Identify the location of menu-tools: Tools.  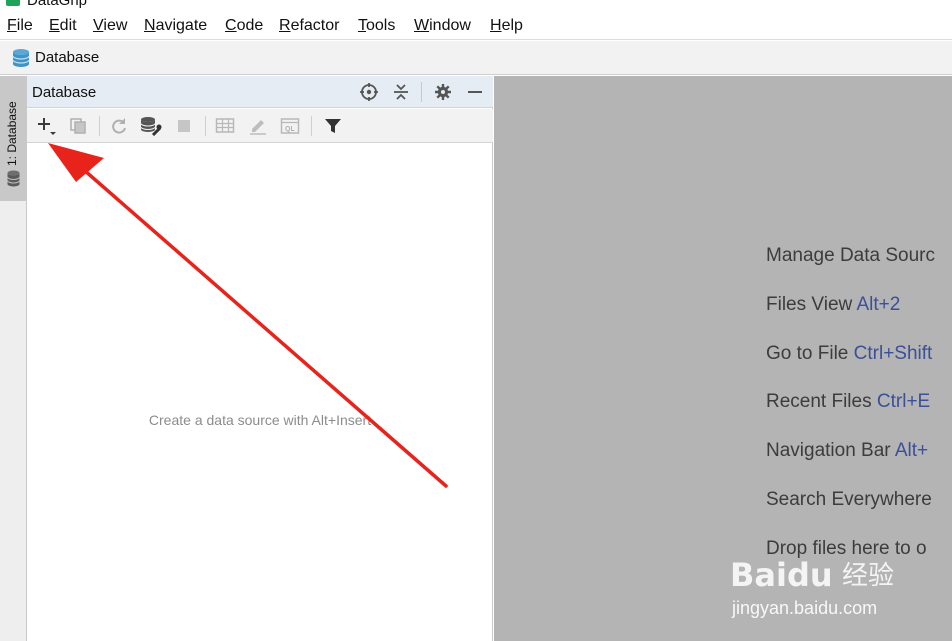
(376, 26).